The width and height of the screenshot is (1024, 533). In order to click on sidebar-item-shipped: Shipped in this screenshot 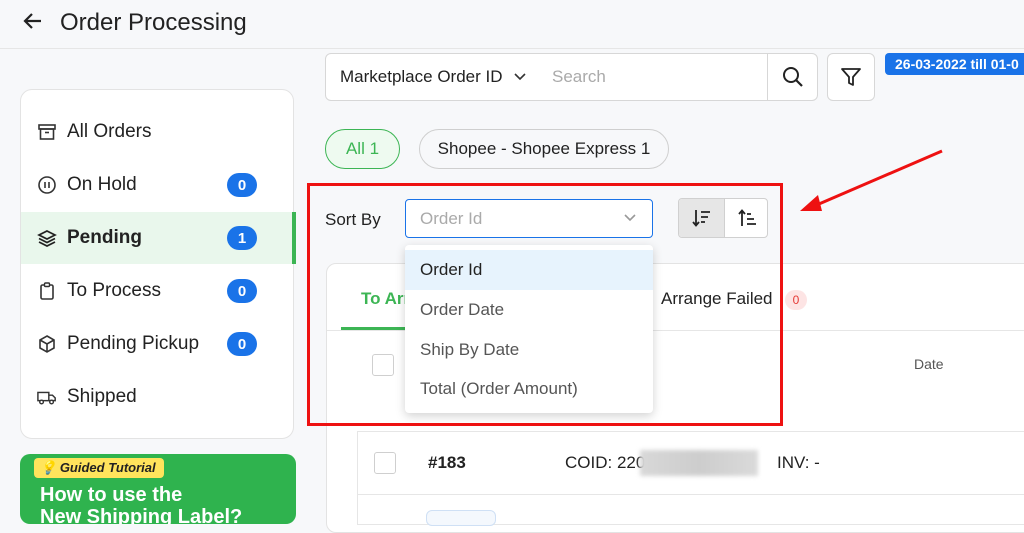, I will do `click(158, 397)`.